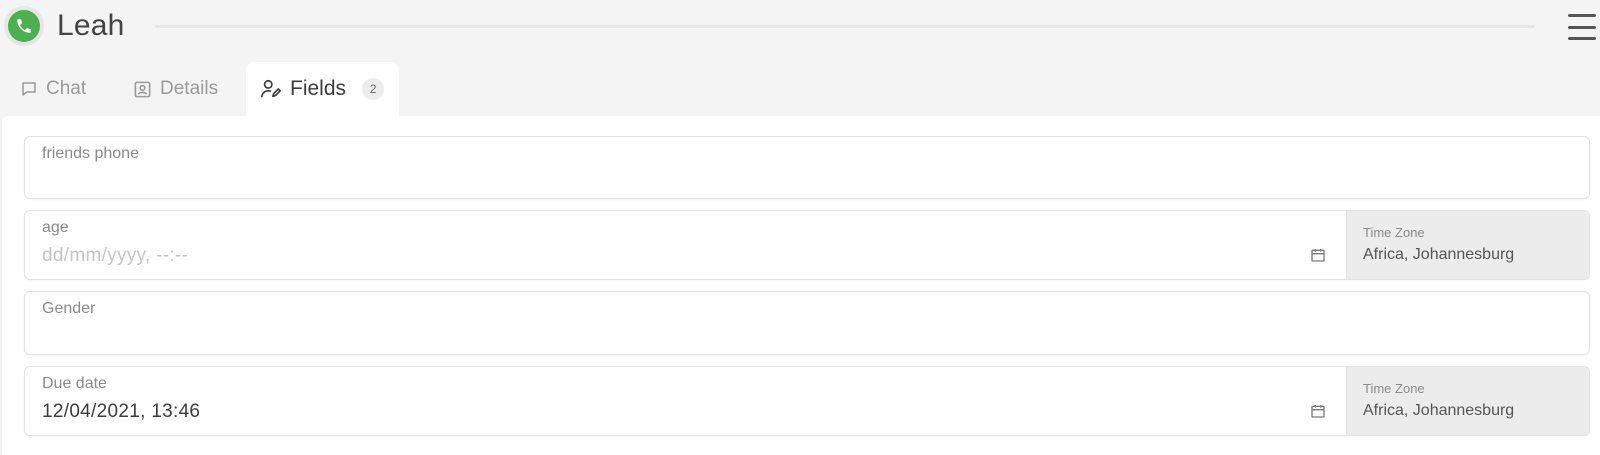 The height and width of the screenshot is (455, 1600). What do you see at coordinates (318, 88) in the screenshot?
I see `tab-fields-label: Fields` at bounding box center [318, 88].